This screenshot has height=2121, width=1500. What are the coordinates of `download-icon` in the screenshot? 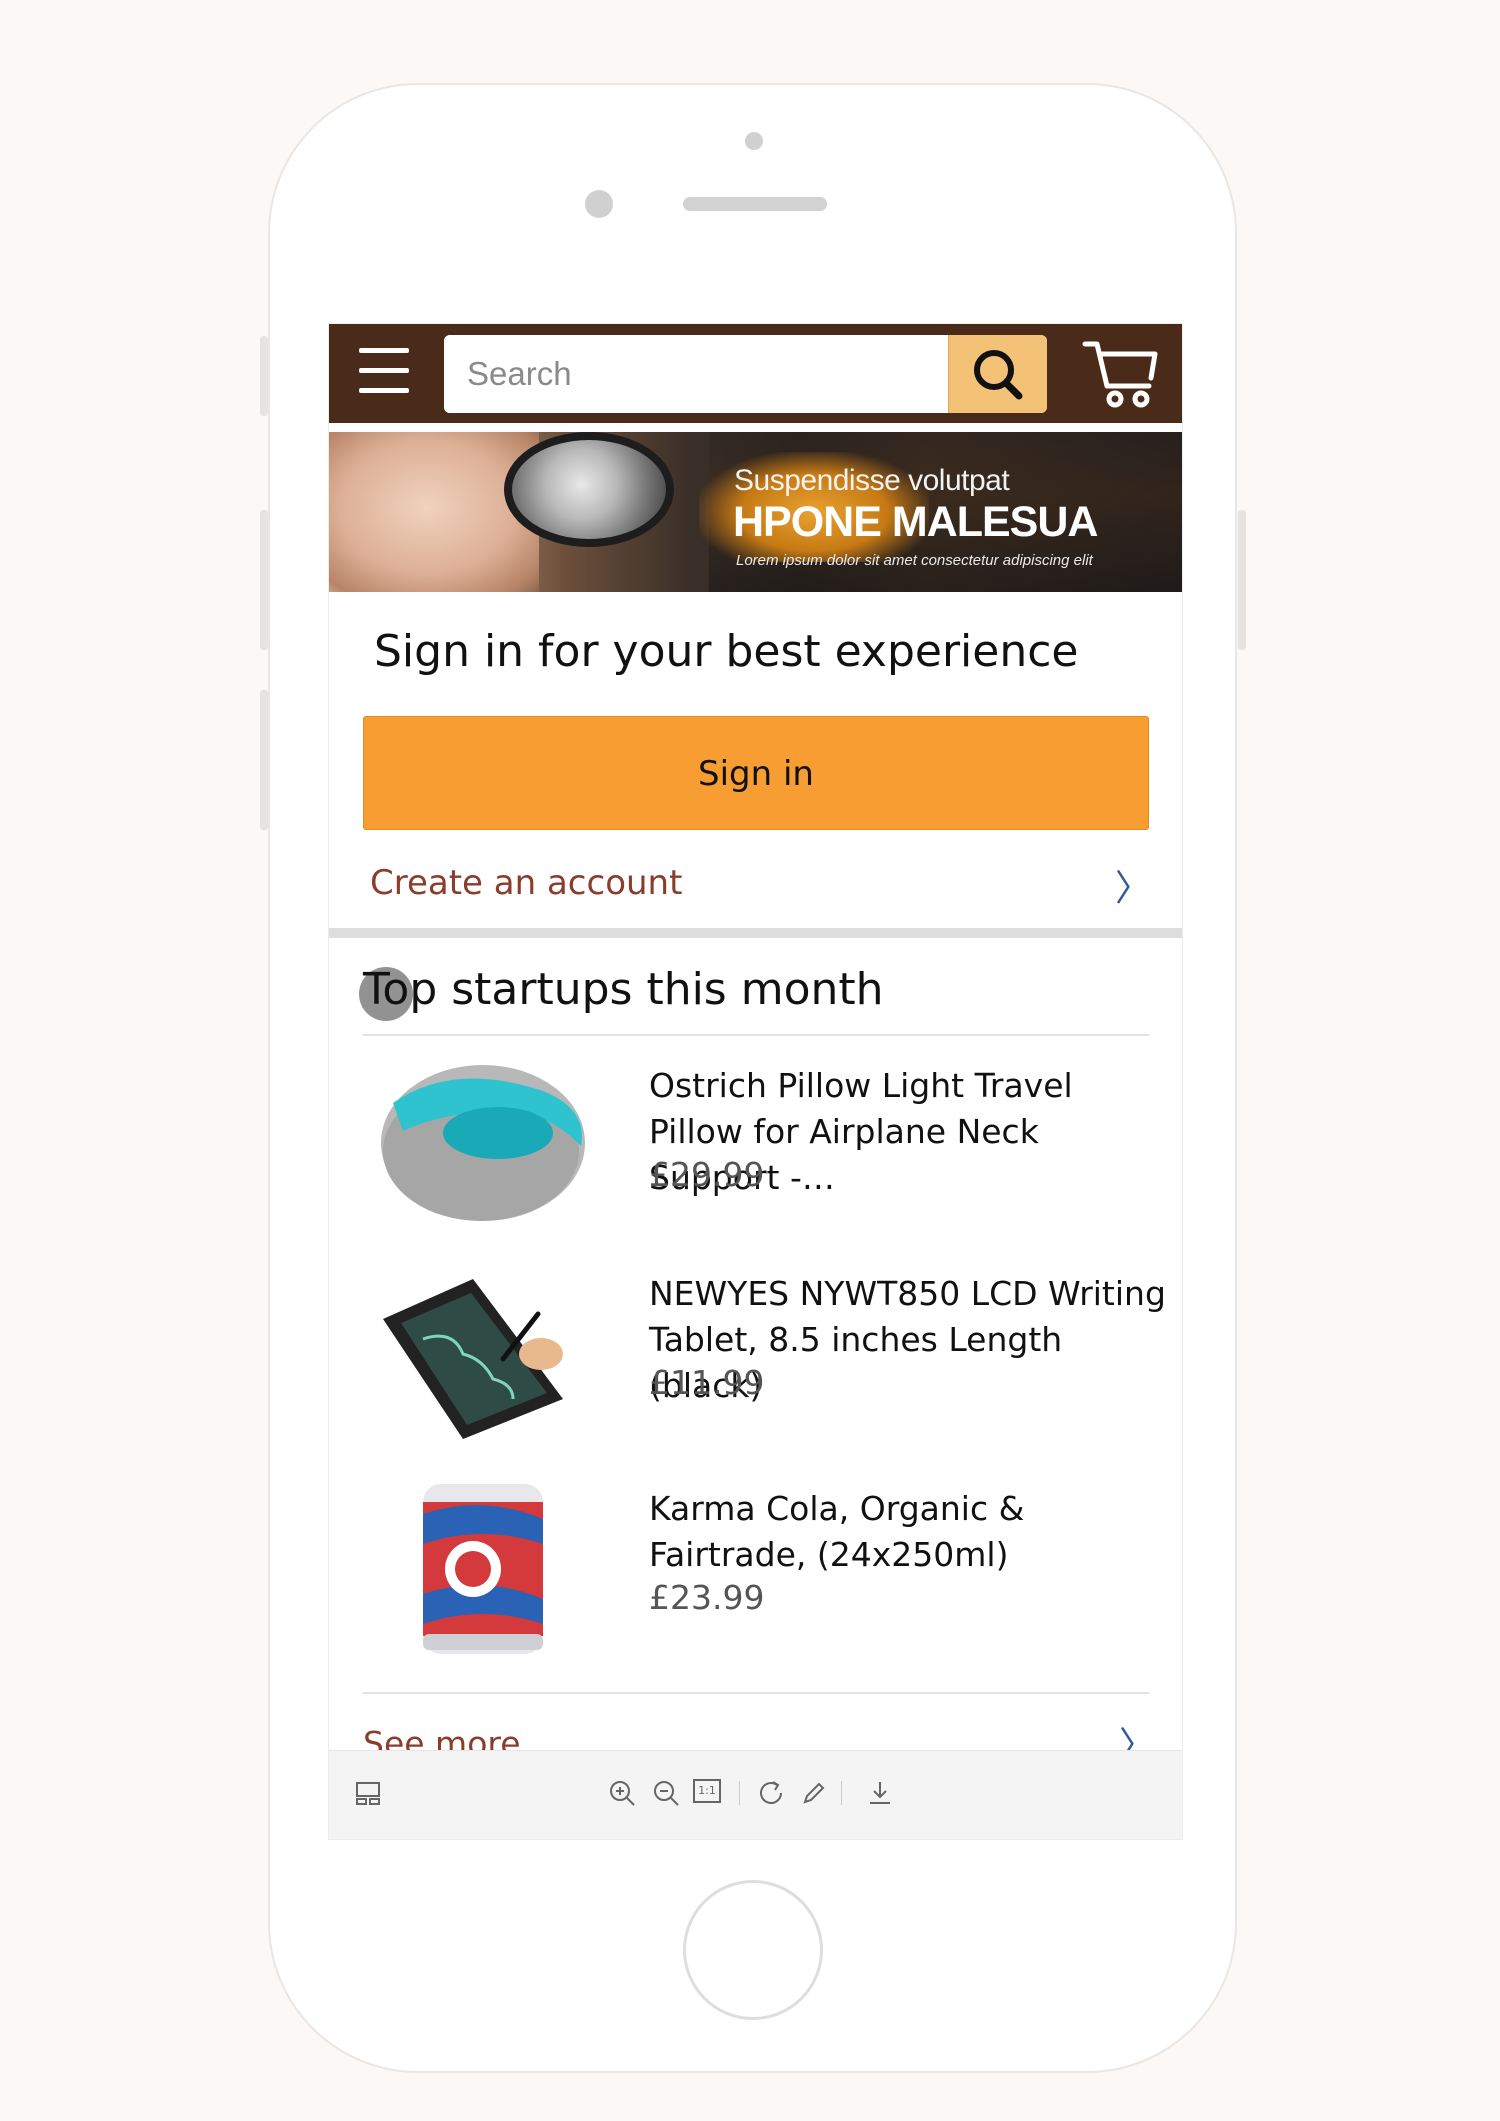 It's located at (880, 1793).